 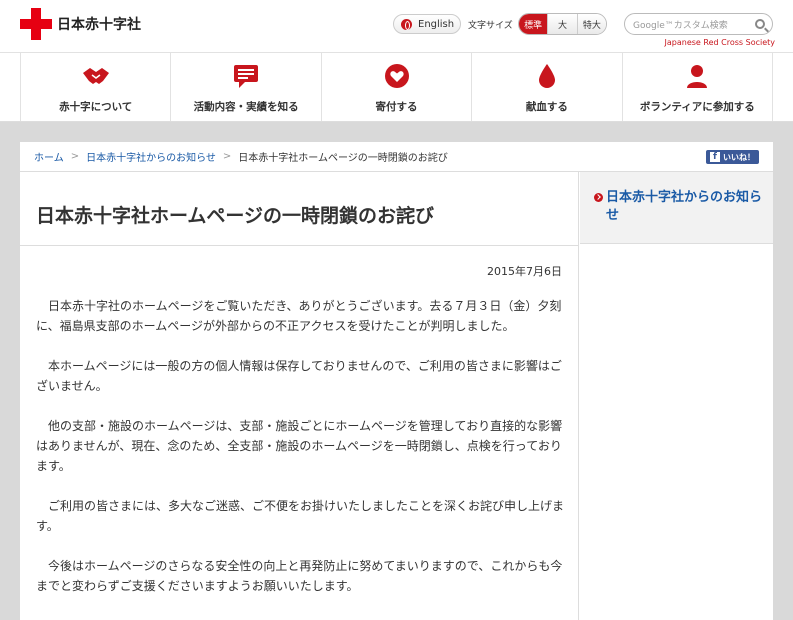 I want to click on breadcrumb-current: 日本赤十字社ホームページの一時閉鎖のお詫び, so click(x=343, y=158).